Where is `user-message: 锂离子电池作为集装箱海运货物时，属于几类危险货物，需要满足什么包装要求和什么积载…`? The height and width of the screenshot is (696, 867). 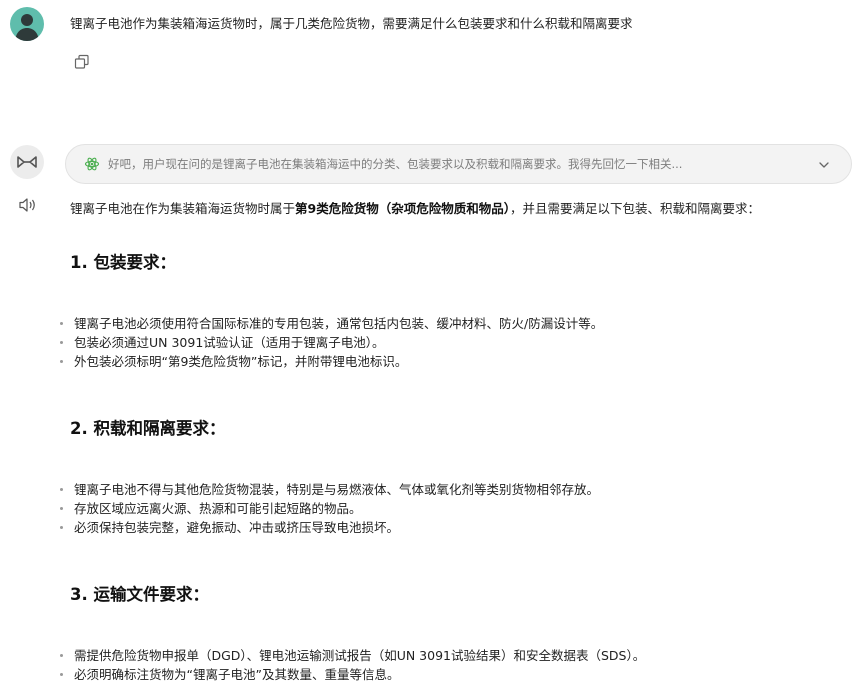
user-message: 锂离子电池作为集装箱海运货物时，属于几类危险货物，需要满足什么包装要求和什么积载… is located at coordinates (351, 23).